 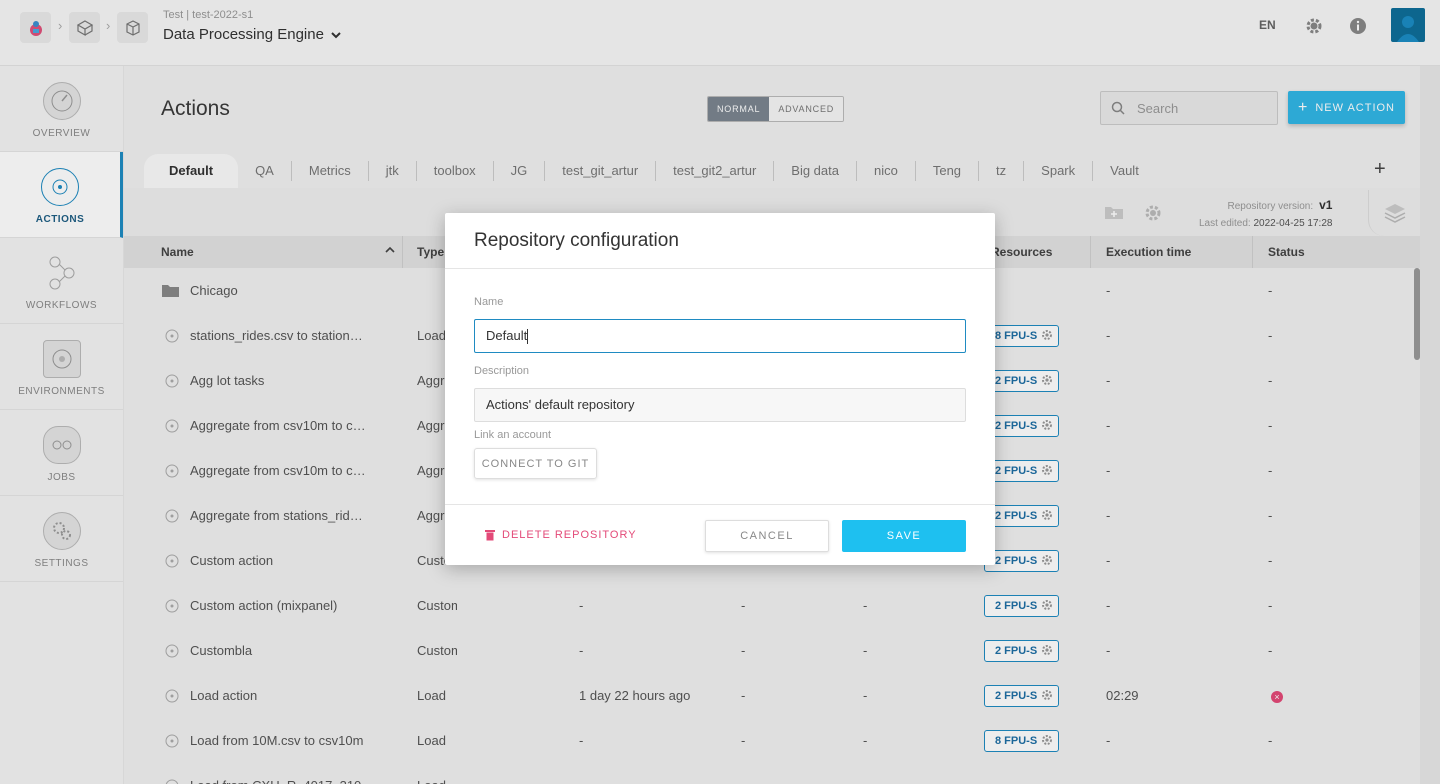 What do you see at coordinates (502, 371) in the screenshot?
I see `description-label: Description` at bounding box center [502, 371].